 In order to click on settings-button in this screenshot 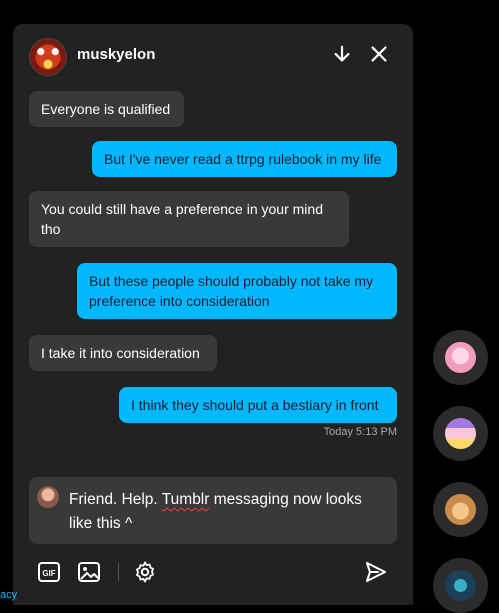, I will do `click(145, 572)`.